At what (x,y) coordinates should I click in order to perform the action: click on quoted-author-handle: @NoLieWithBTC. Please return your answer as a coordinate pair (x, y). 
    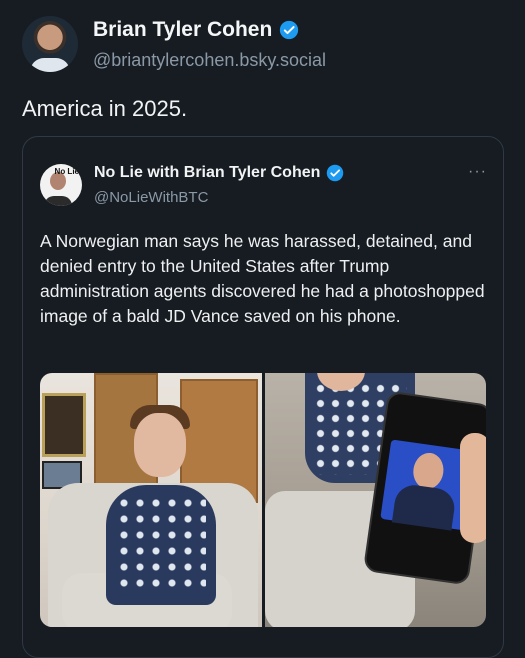
    Looking at the image, I should click on (151, 197).